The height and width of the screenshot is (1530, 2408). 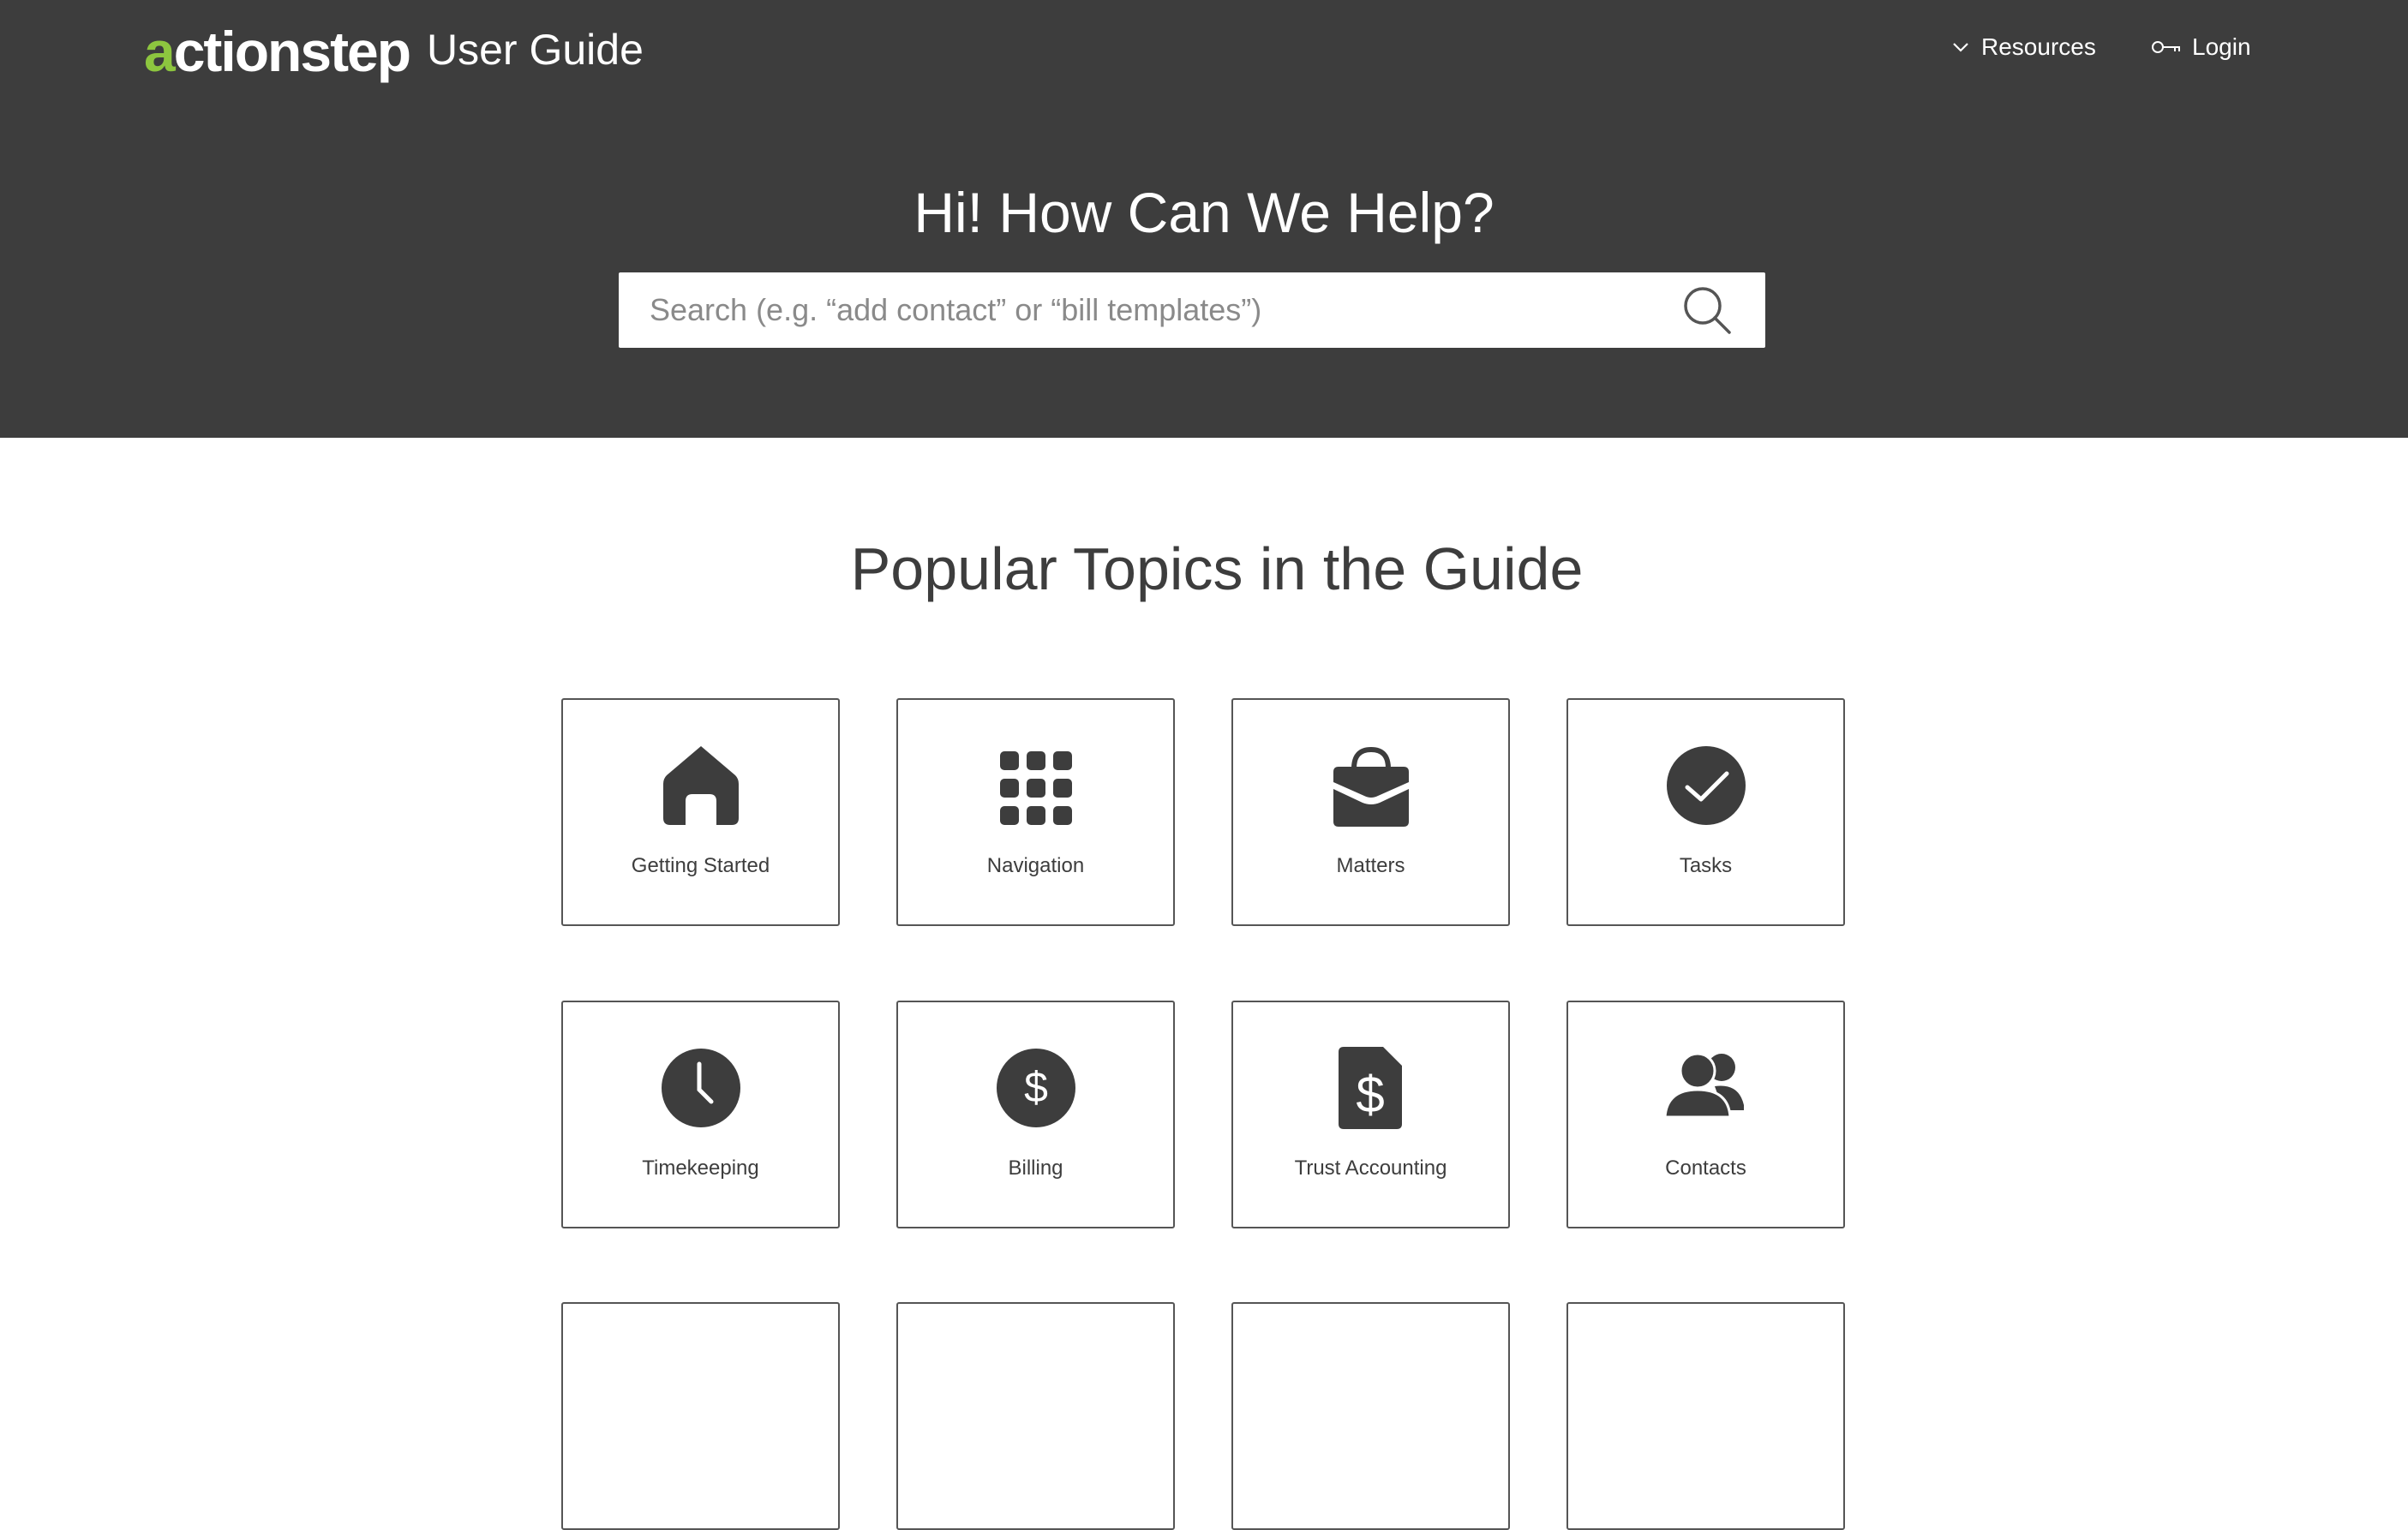 I want to click on topic-card-timekeeping: Timekeeping, so click(x=700, y=1114).